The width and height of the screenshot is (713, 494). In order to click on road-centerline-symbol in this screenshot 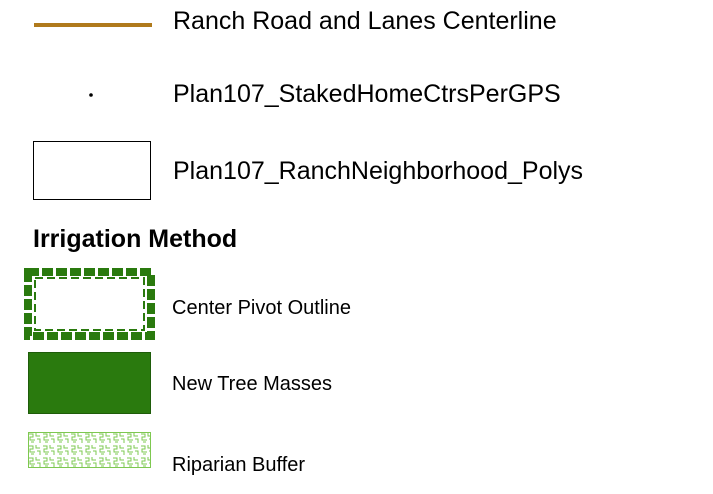, I will do `click(93, 25)`.